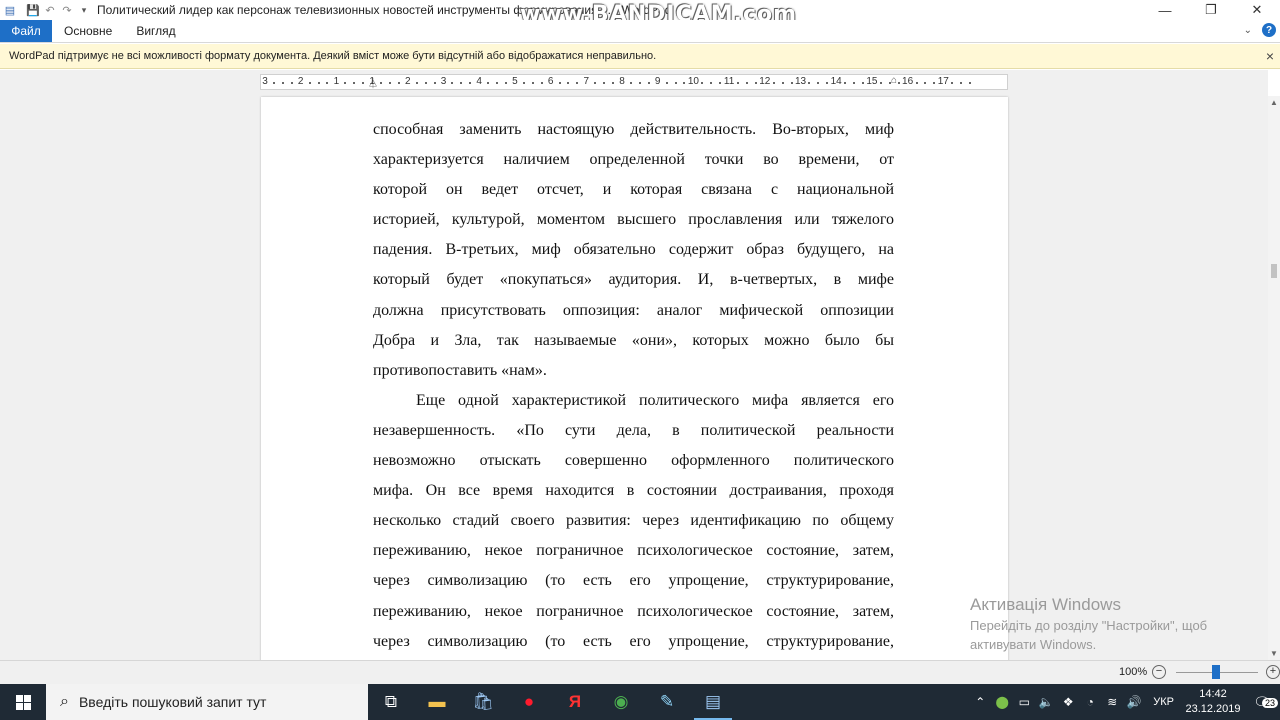 The width and height of the screenshot is (1280, 720). What do you see at coordinates (1270, 56) in the screenshot?
I see `close-icon: ×` at bounding box center [1270, 56].